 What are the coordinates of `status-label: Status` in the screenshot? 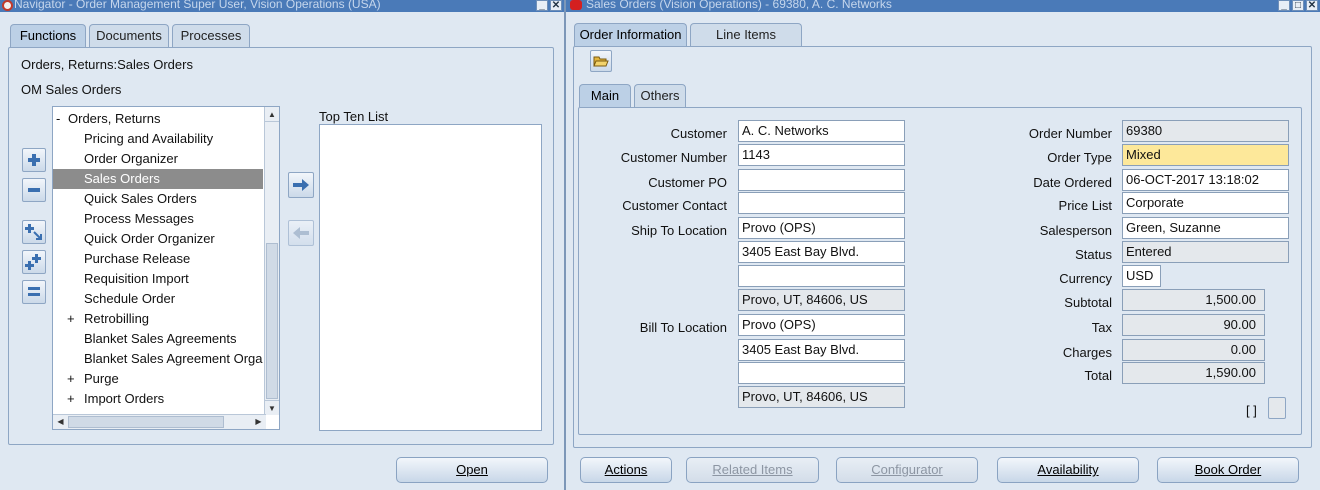 It's located at (1093, 254).